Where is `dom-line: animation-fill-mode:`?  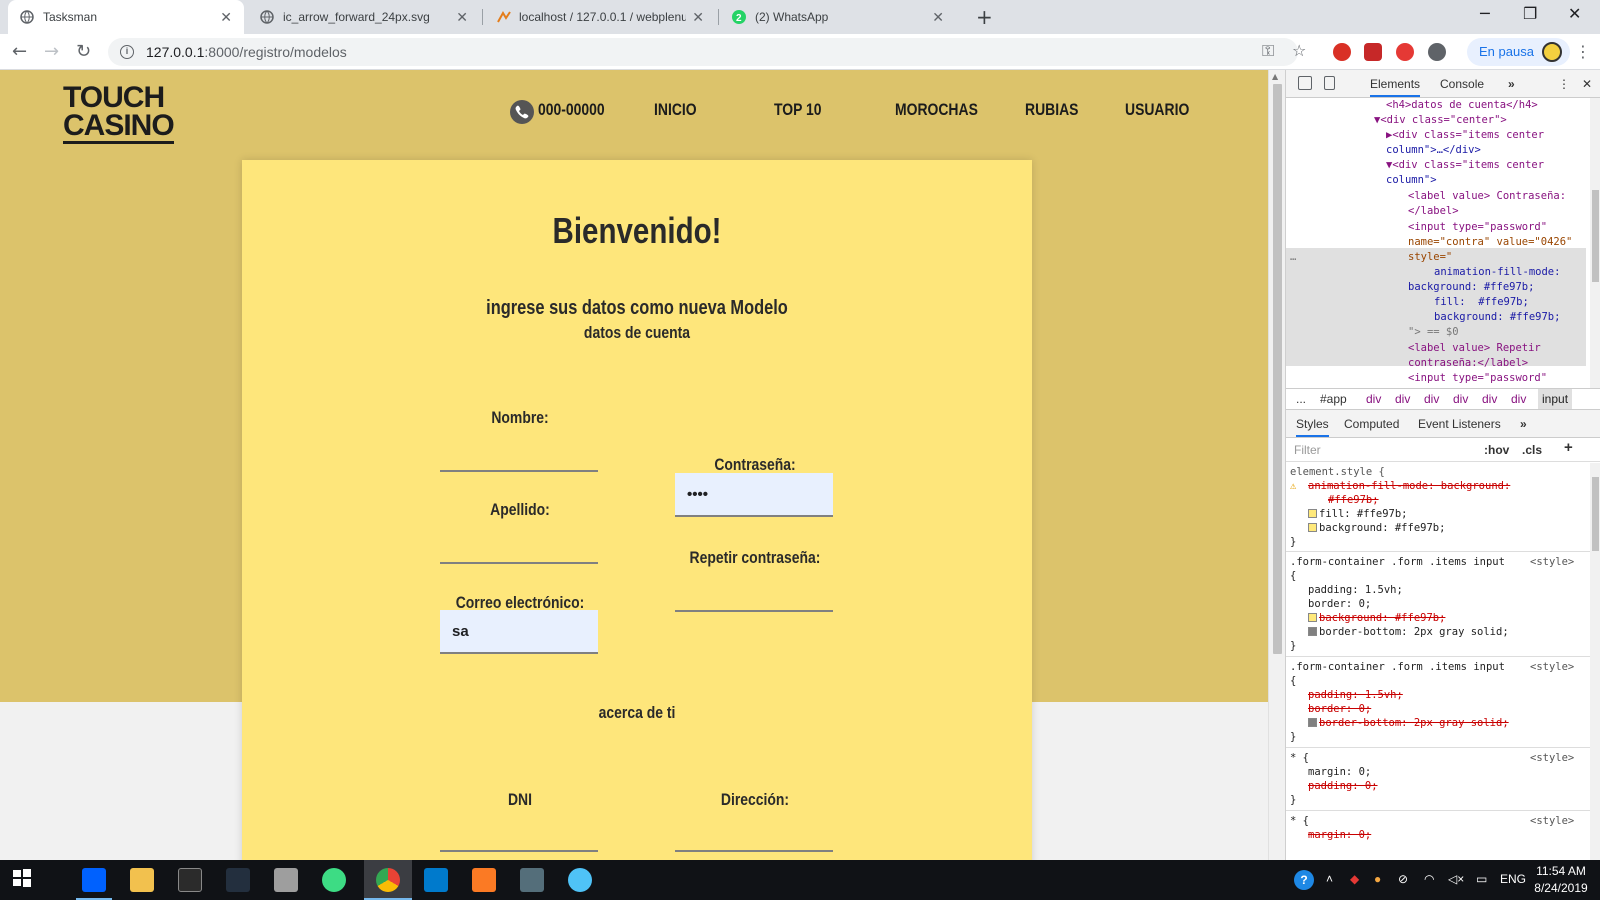 dom-line: animation-fill-mode: is located at coordinates (1497, 272).